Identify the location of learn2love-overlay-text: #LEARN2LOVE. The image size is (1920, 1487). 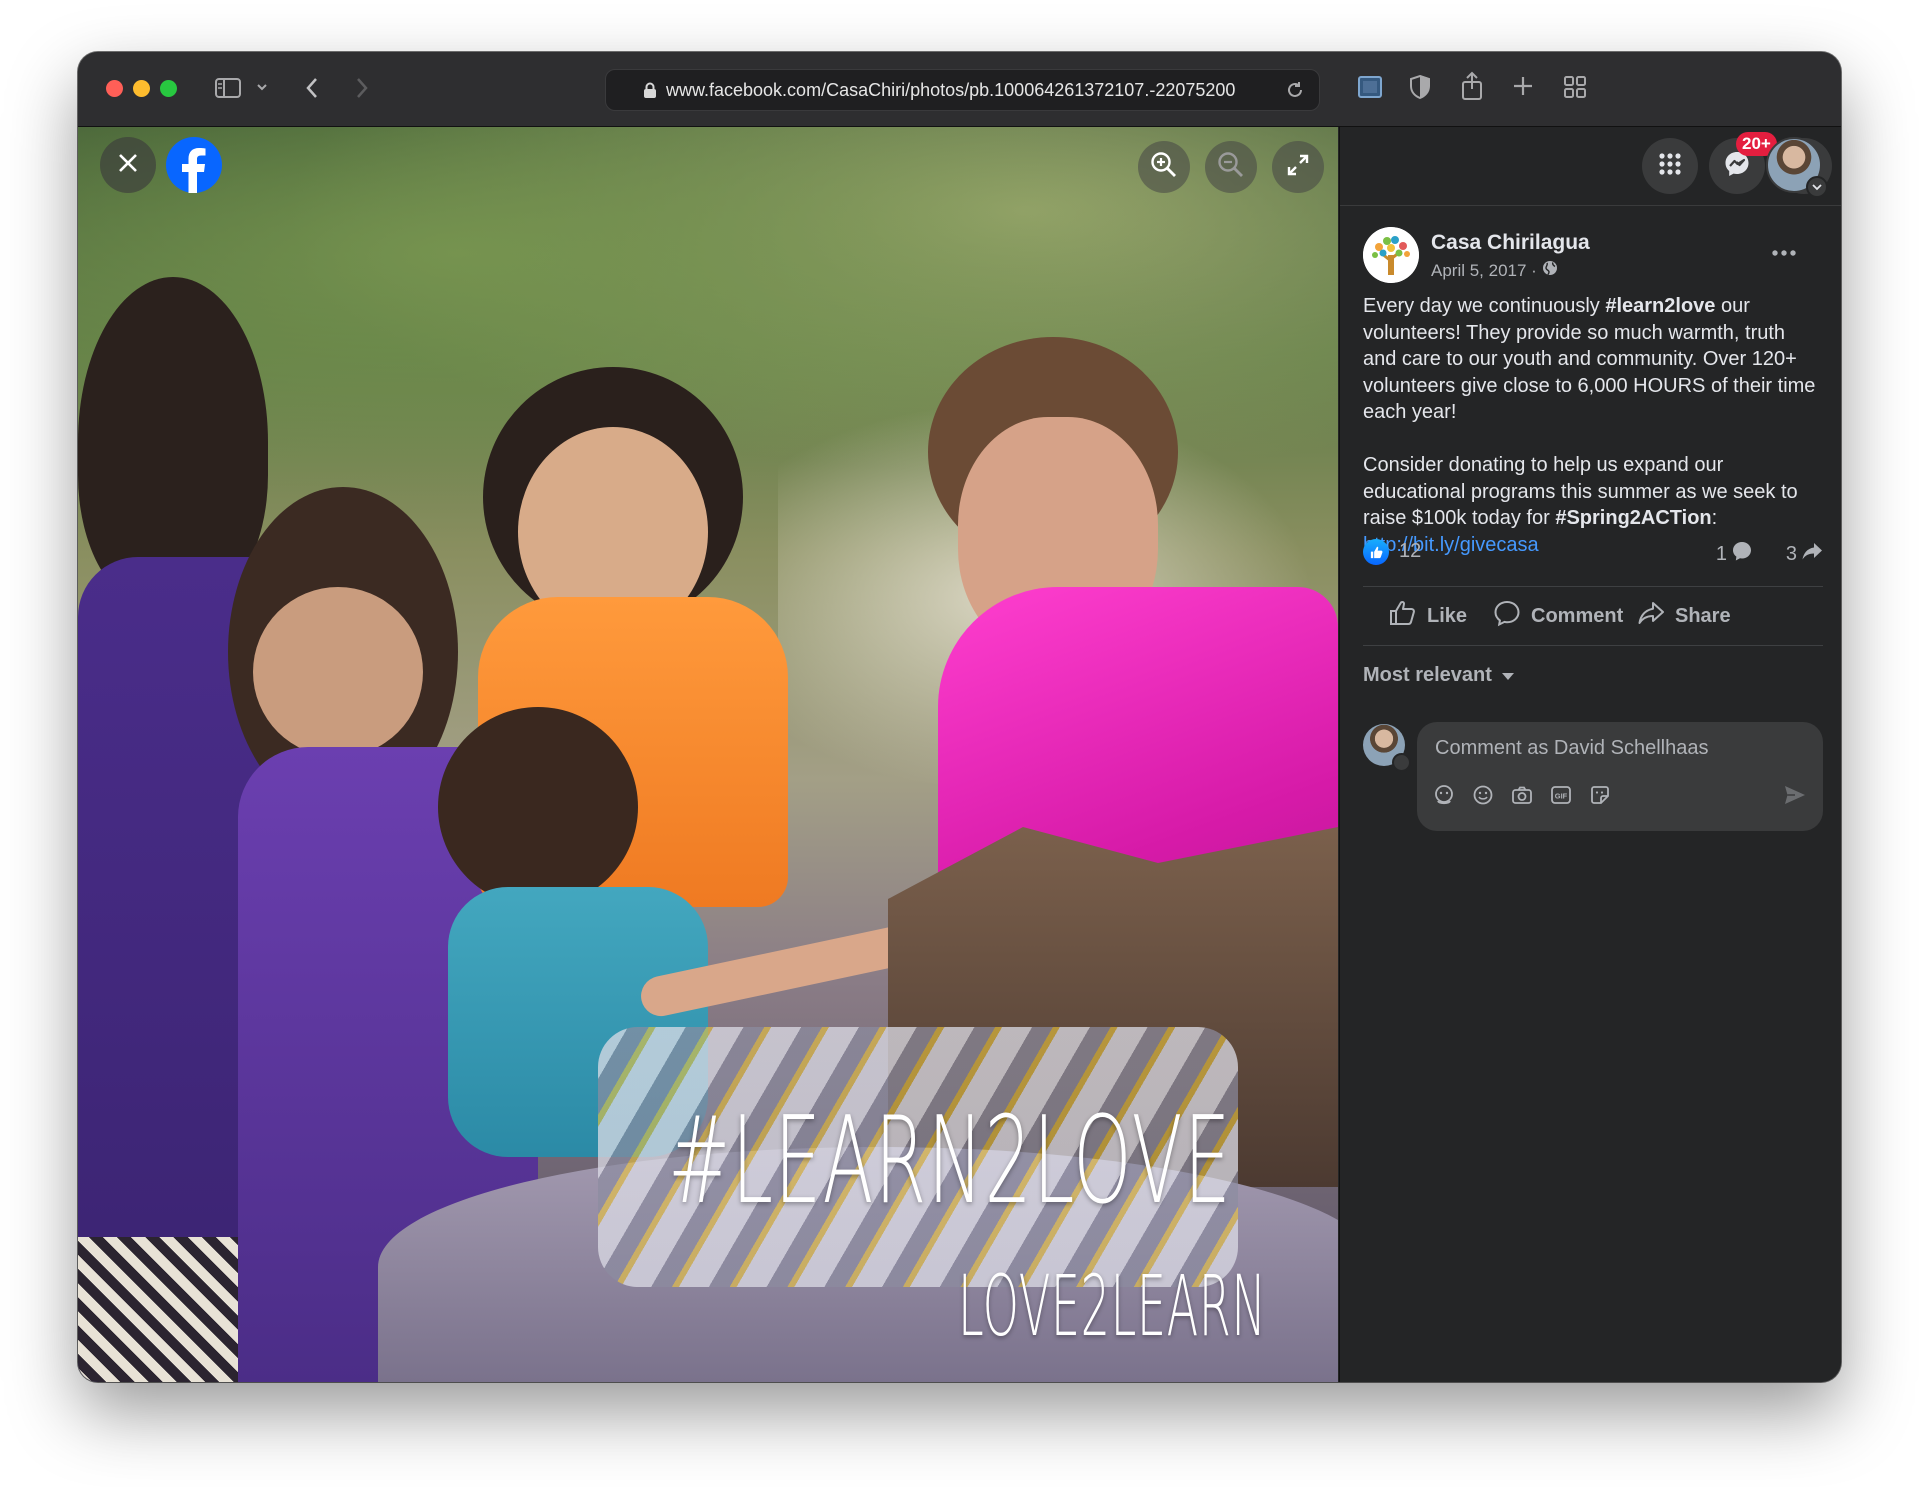
(950, 1161).